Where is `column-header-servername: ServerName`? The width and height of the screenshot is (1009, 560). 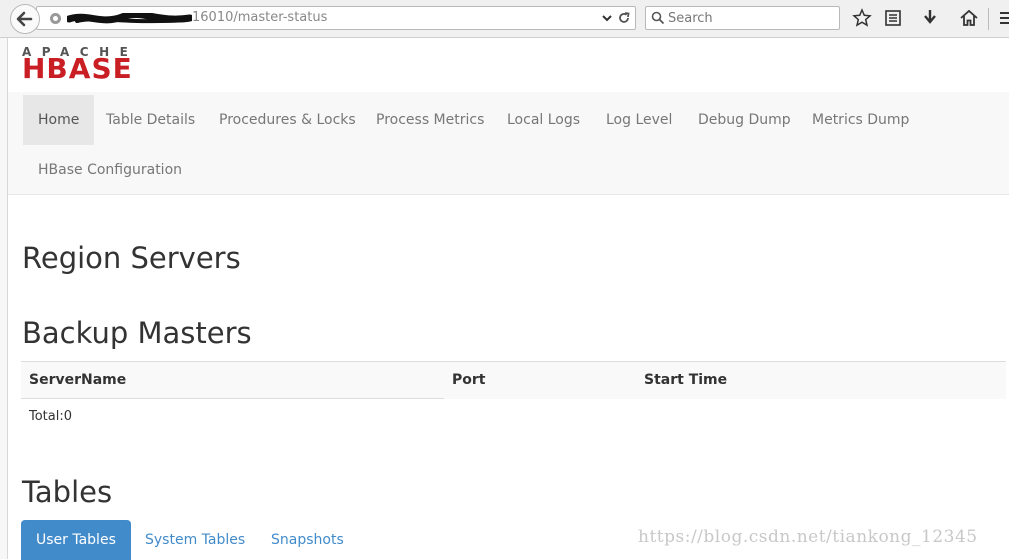
column-header-servername: ServerName is located at coordinates (77, 380).